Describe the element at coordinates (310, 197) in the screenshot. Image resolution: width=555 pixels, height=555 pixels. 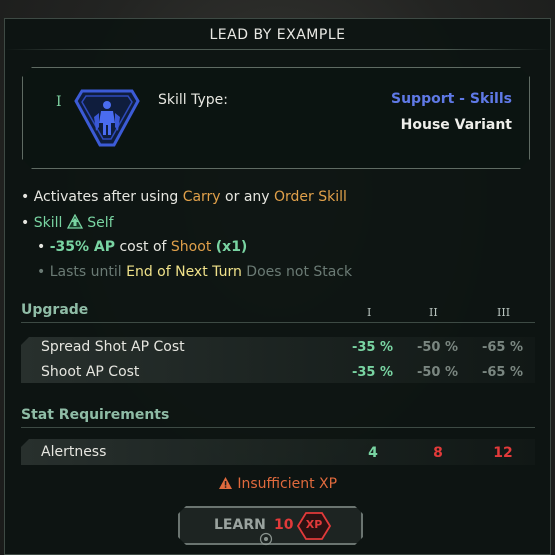
I see `keyword-order-skill: Order Skill` at that location.